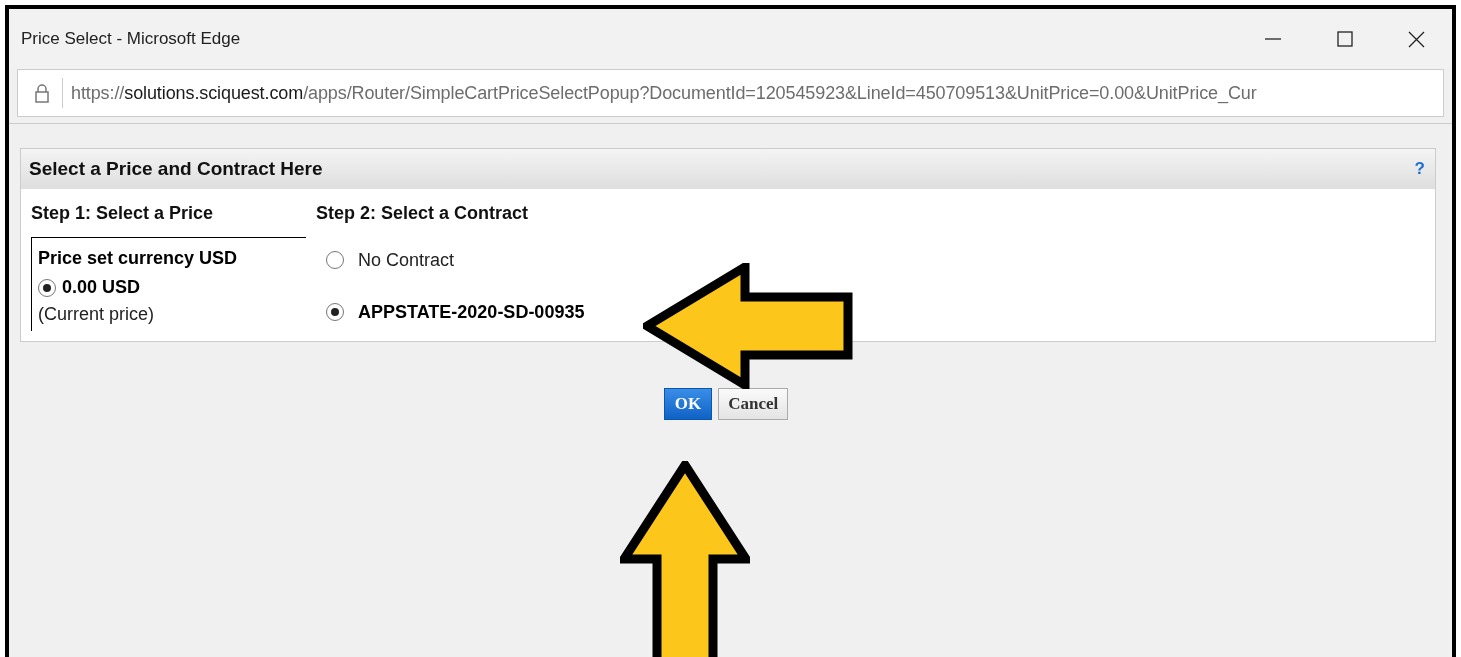  Describe the element at coordinates (730, 93) in the screenshot. I see `address-field: https://solutions.sciquest.com/apps/Router/SimpleCartPriceSelectPopup?DocumentId=120545923&LineId=450709513&UnitPrice=0.00&UnitPrice_Cur` at that location.